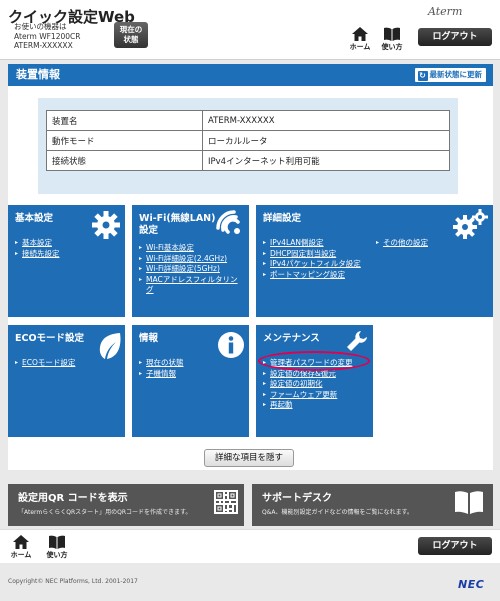 This screenshot has width=500, height=601. I want to click on link-ipv4-packet-filter: IPv4パケットフィルタ設定, so click(312, 264).